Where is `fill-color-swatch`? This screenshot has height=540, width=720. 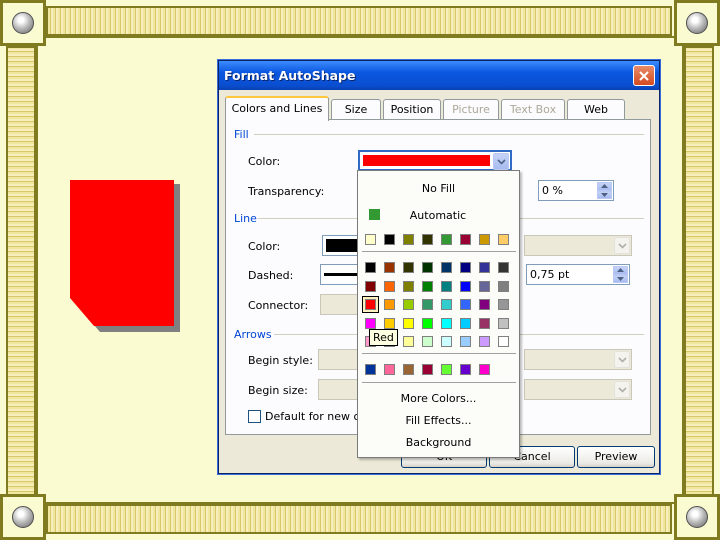 fill-color-swatch is located at coordinates (426, 160).